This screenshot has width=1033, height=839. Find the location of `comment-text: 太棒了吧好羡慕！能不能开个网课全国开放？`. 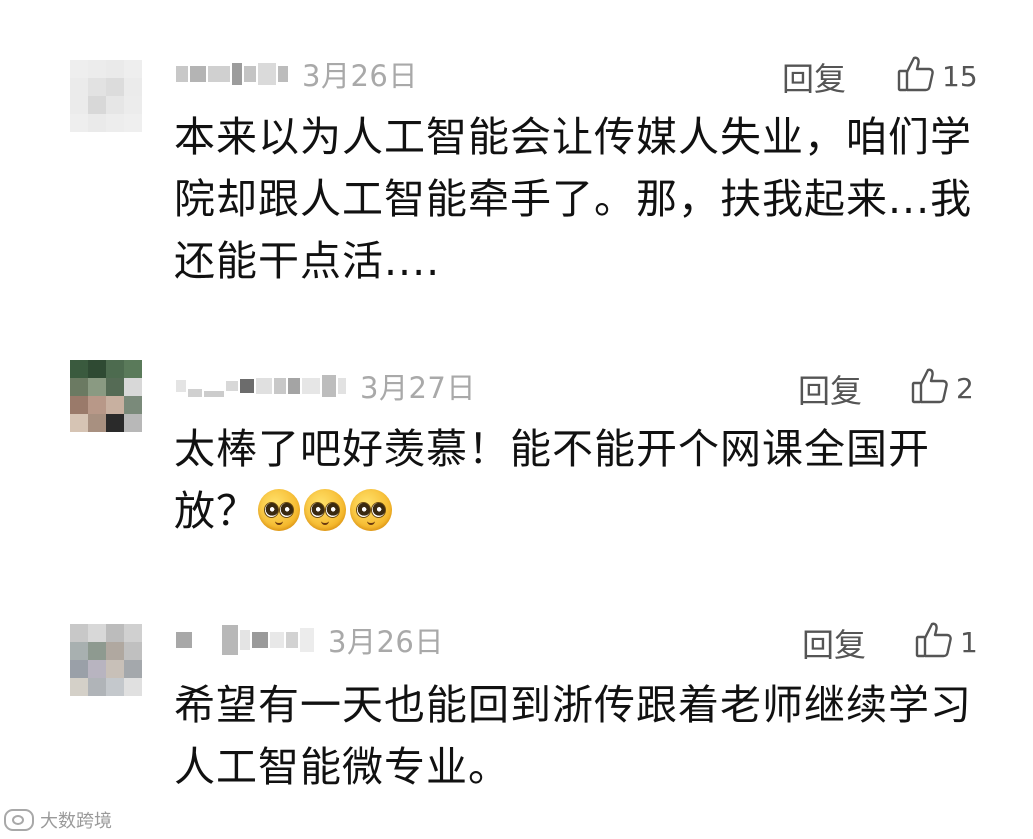

comment-text: 太棒了吧好羡慕！能不能开个网课全国开放？ is located at coordinates (574, 480).